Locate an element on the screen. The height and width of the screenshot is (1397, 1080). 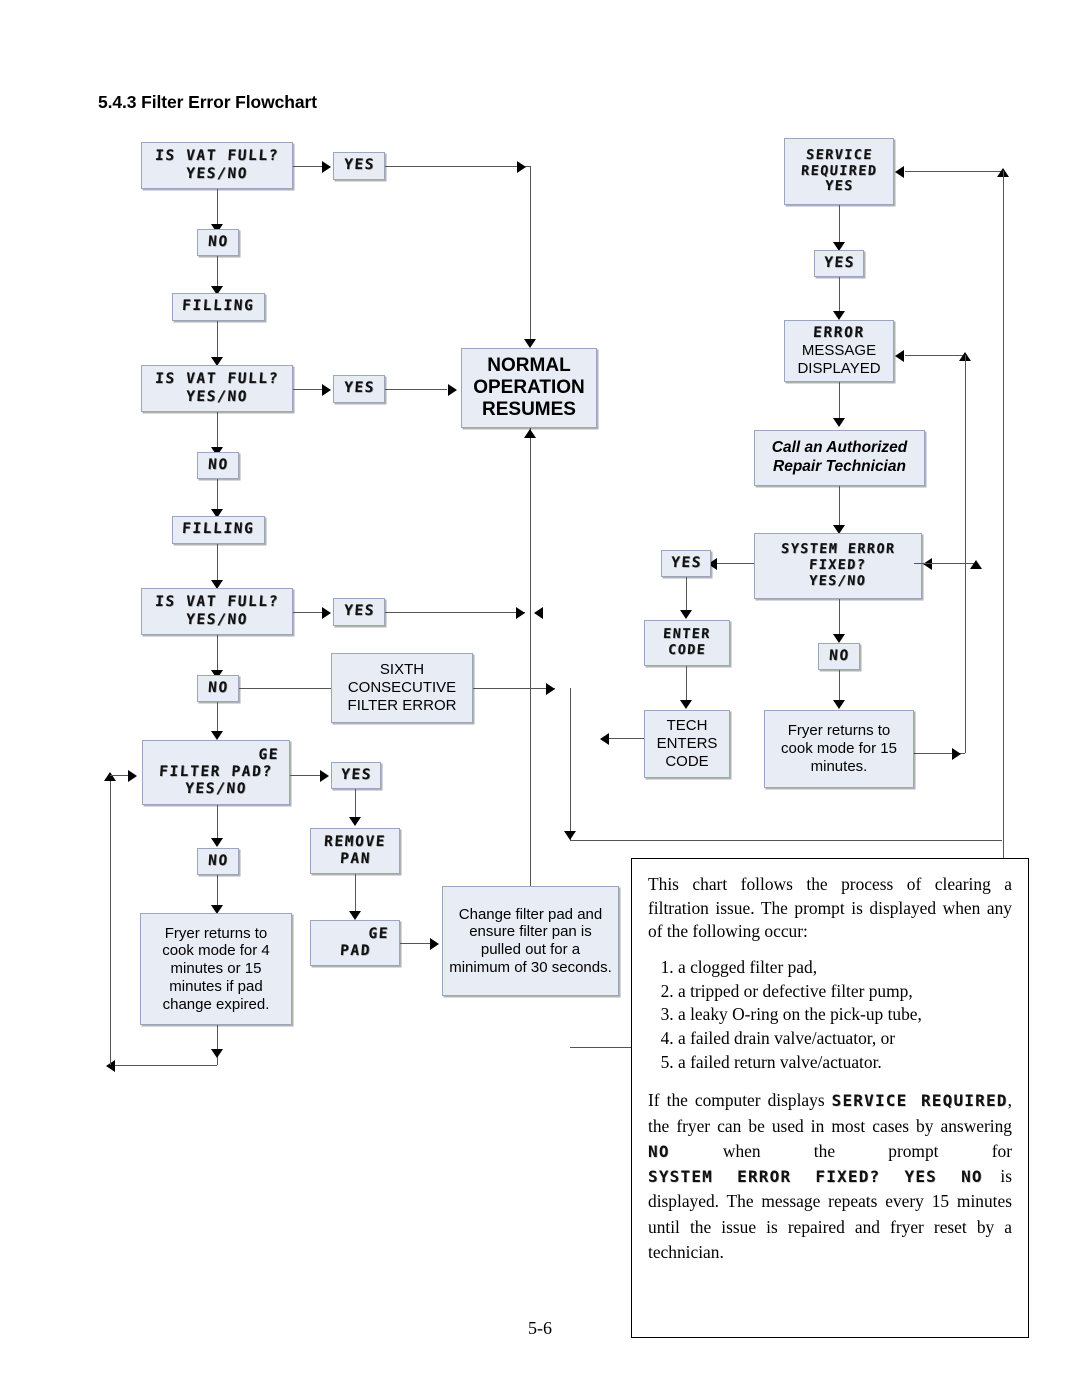
text-line: RESUMES is located at coordinates (529, 410).